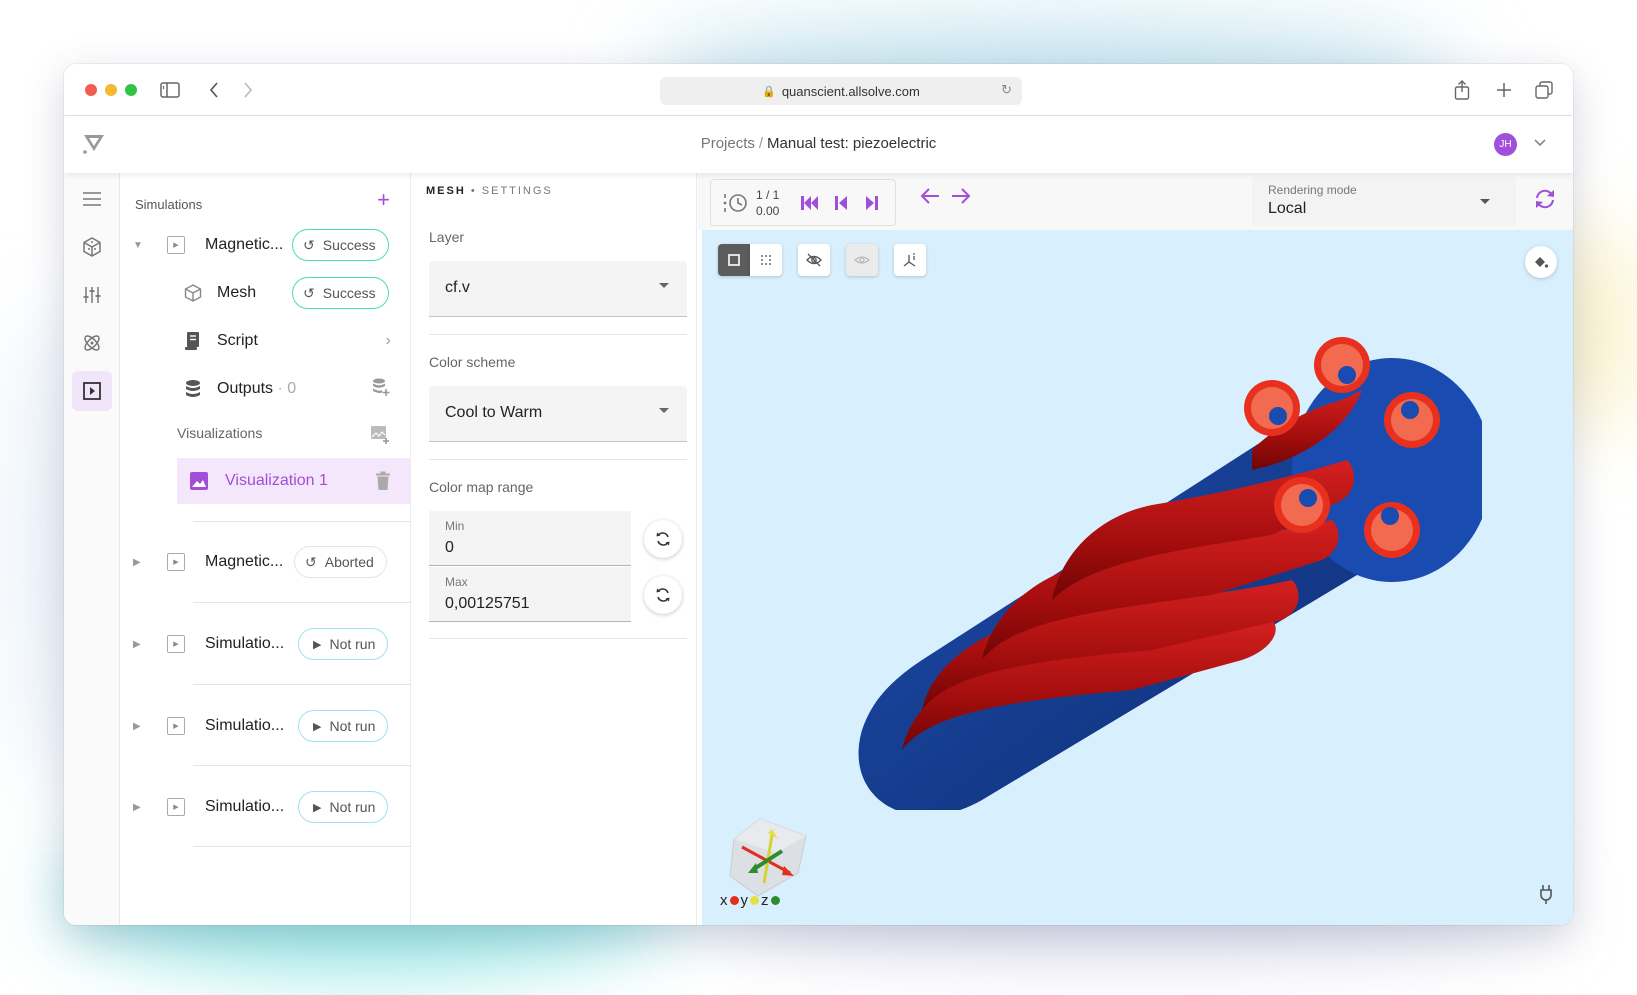 The width and height of the screenshot is (1637, 995). I want to click on new-tab-icon, so click(1504, 90).